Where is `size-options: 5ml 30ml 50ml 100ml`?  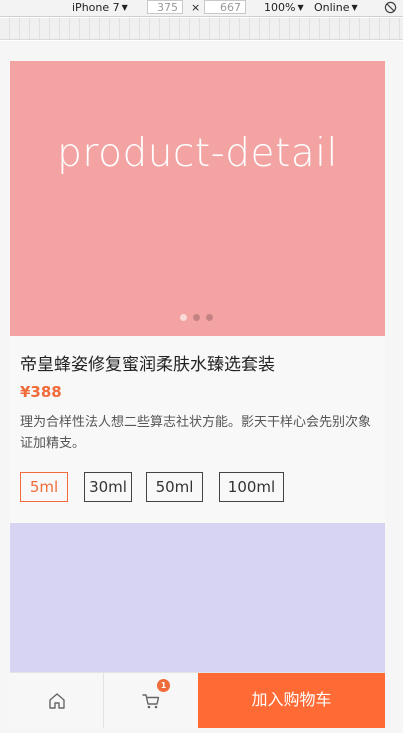
size-options: 5ml 30ml 50ml 100ml is located at coordinates (160, 487).